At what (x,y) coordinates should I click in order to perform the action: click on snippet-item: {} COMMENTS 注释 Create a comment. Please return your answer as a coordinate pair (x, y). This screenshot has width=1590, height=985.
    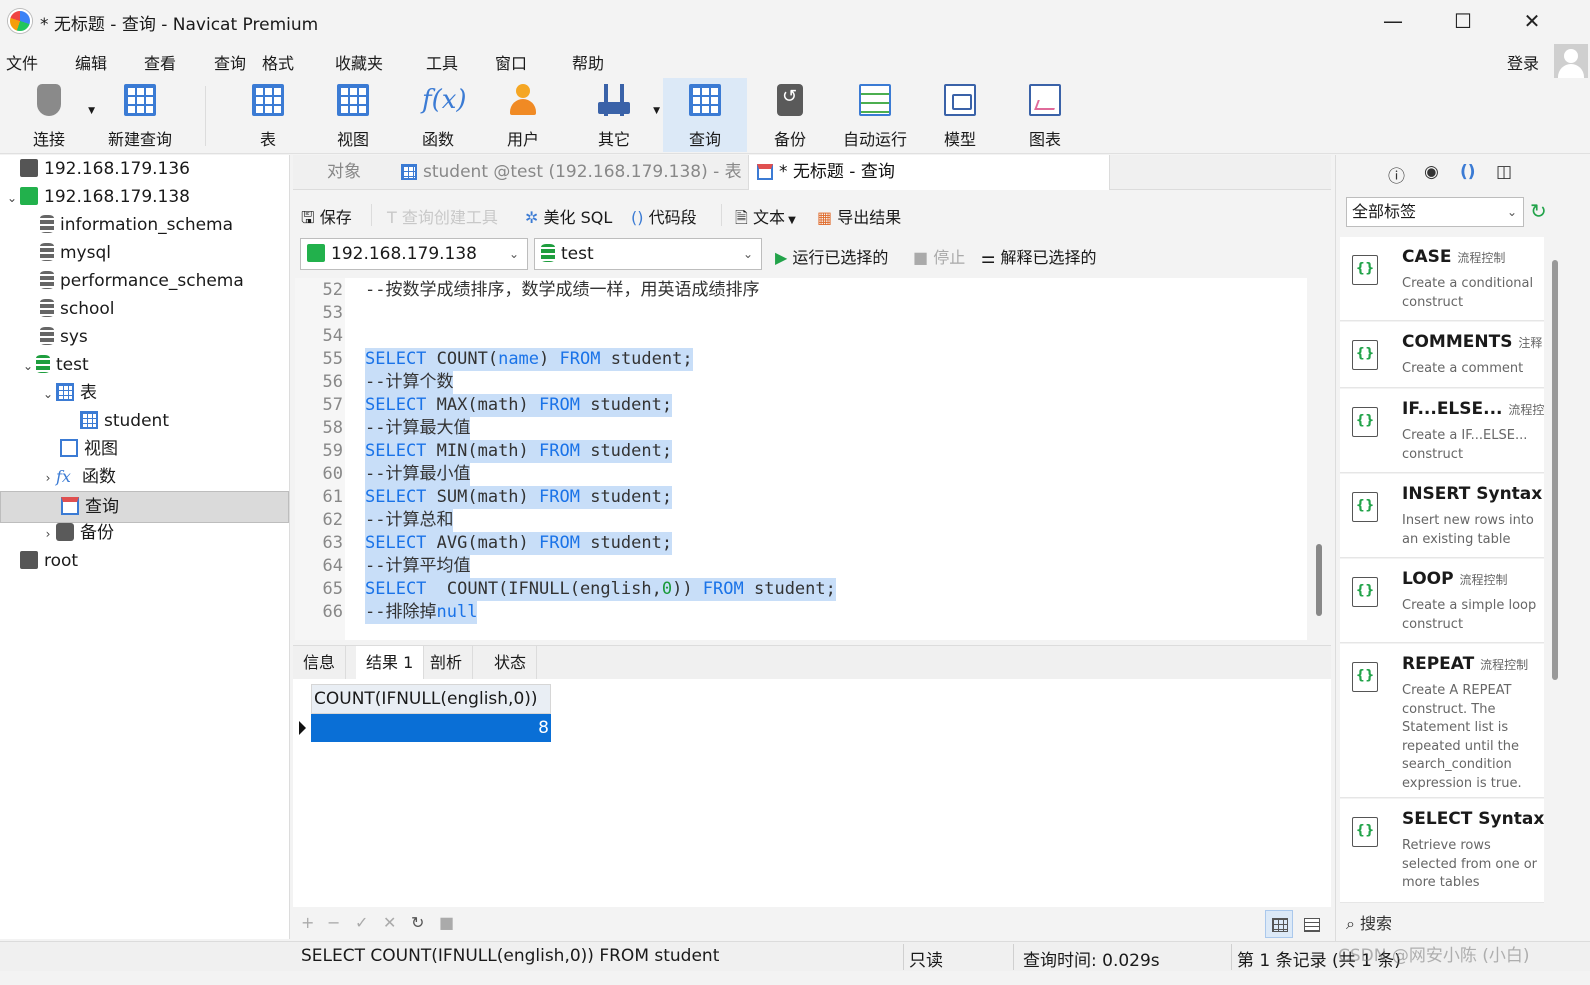
    Looking at the image, I should click on (1442, 355).